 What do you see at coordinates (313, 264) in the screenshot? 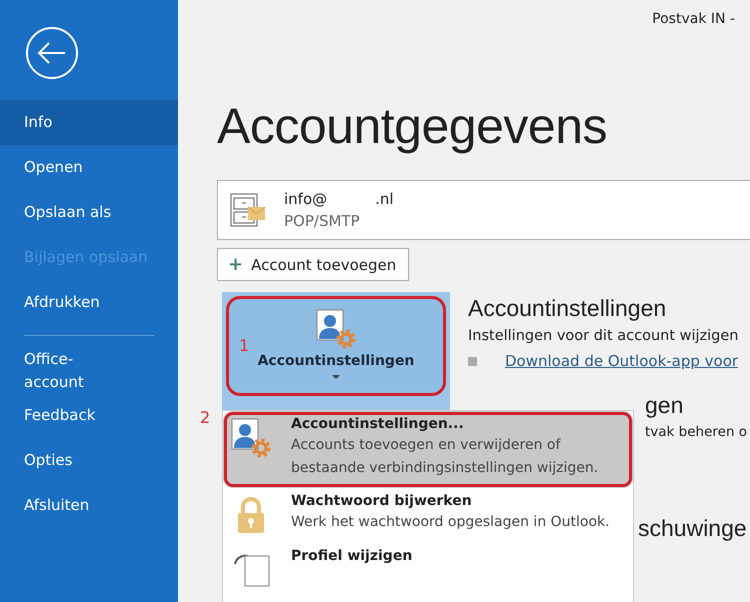
I see `add-account-button: + Account toevoegen` at bounding box center [313, 264].